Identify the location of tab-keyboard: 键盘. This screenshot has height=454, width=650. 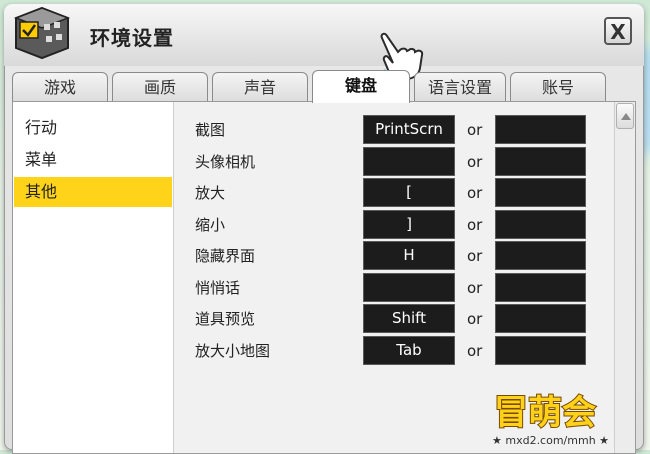
(361, 86).